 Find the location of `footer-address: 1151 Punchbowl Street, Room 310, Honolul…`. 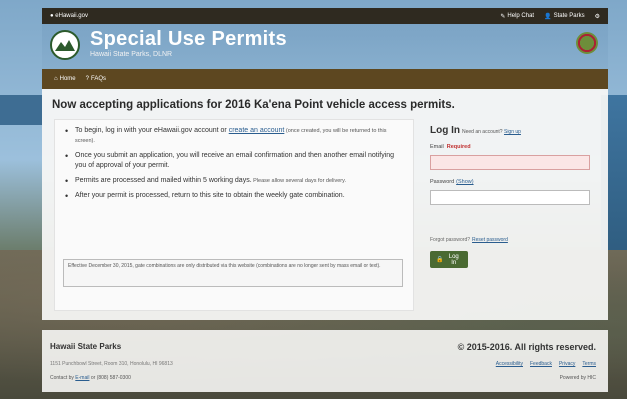

footer-address: 1151 Punchbowl Street, Room 310, Honolul… is located at coordinates (111, 364).